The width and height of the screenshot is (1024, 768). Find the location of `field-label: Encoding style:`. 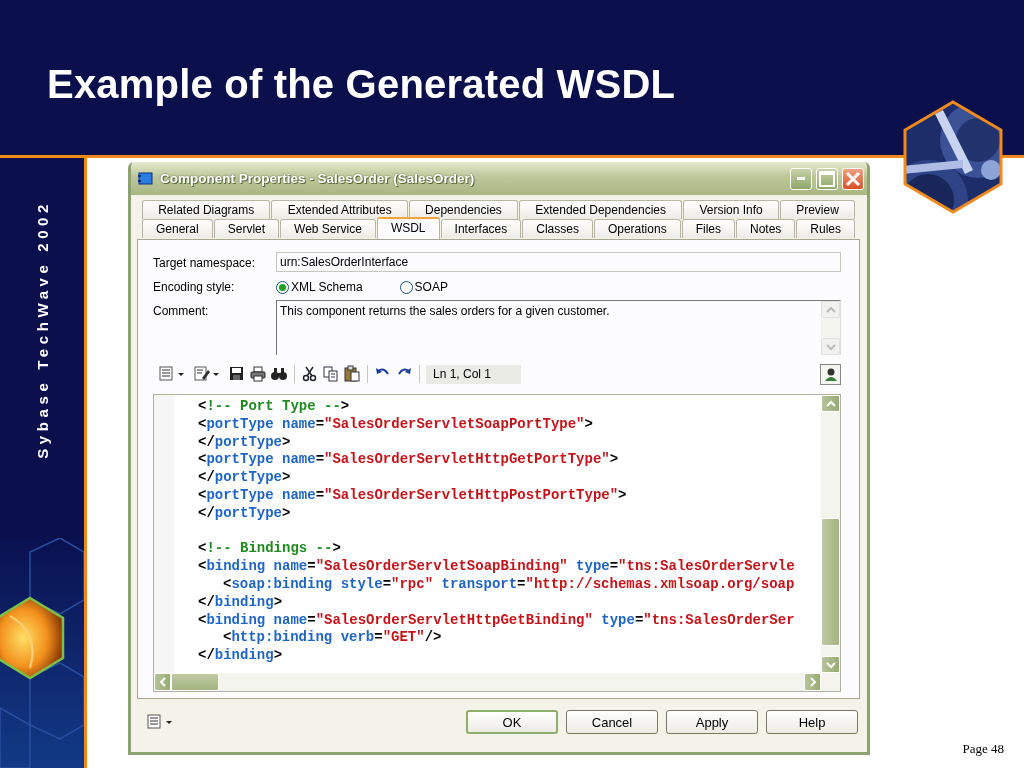

field-label: Encoding style: is located at coordinates (194, 287).